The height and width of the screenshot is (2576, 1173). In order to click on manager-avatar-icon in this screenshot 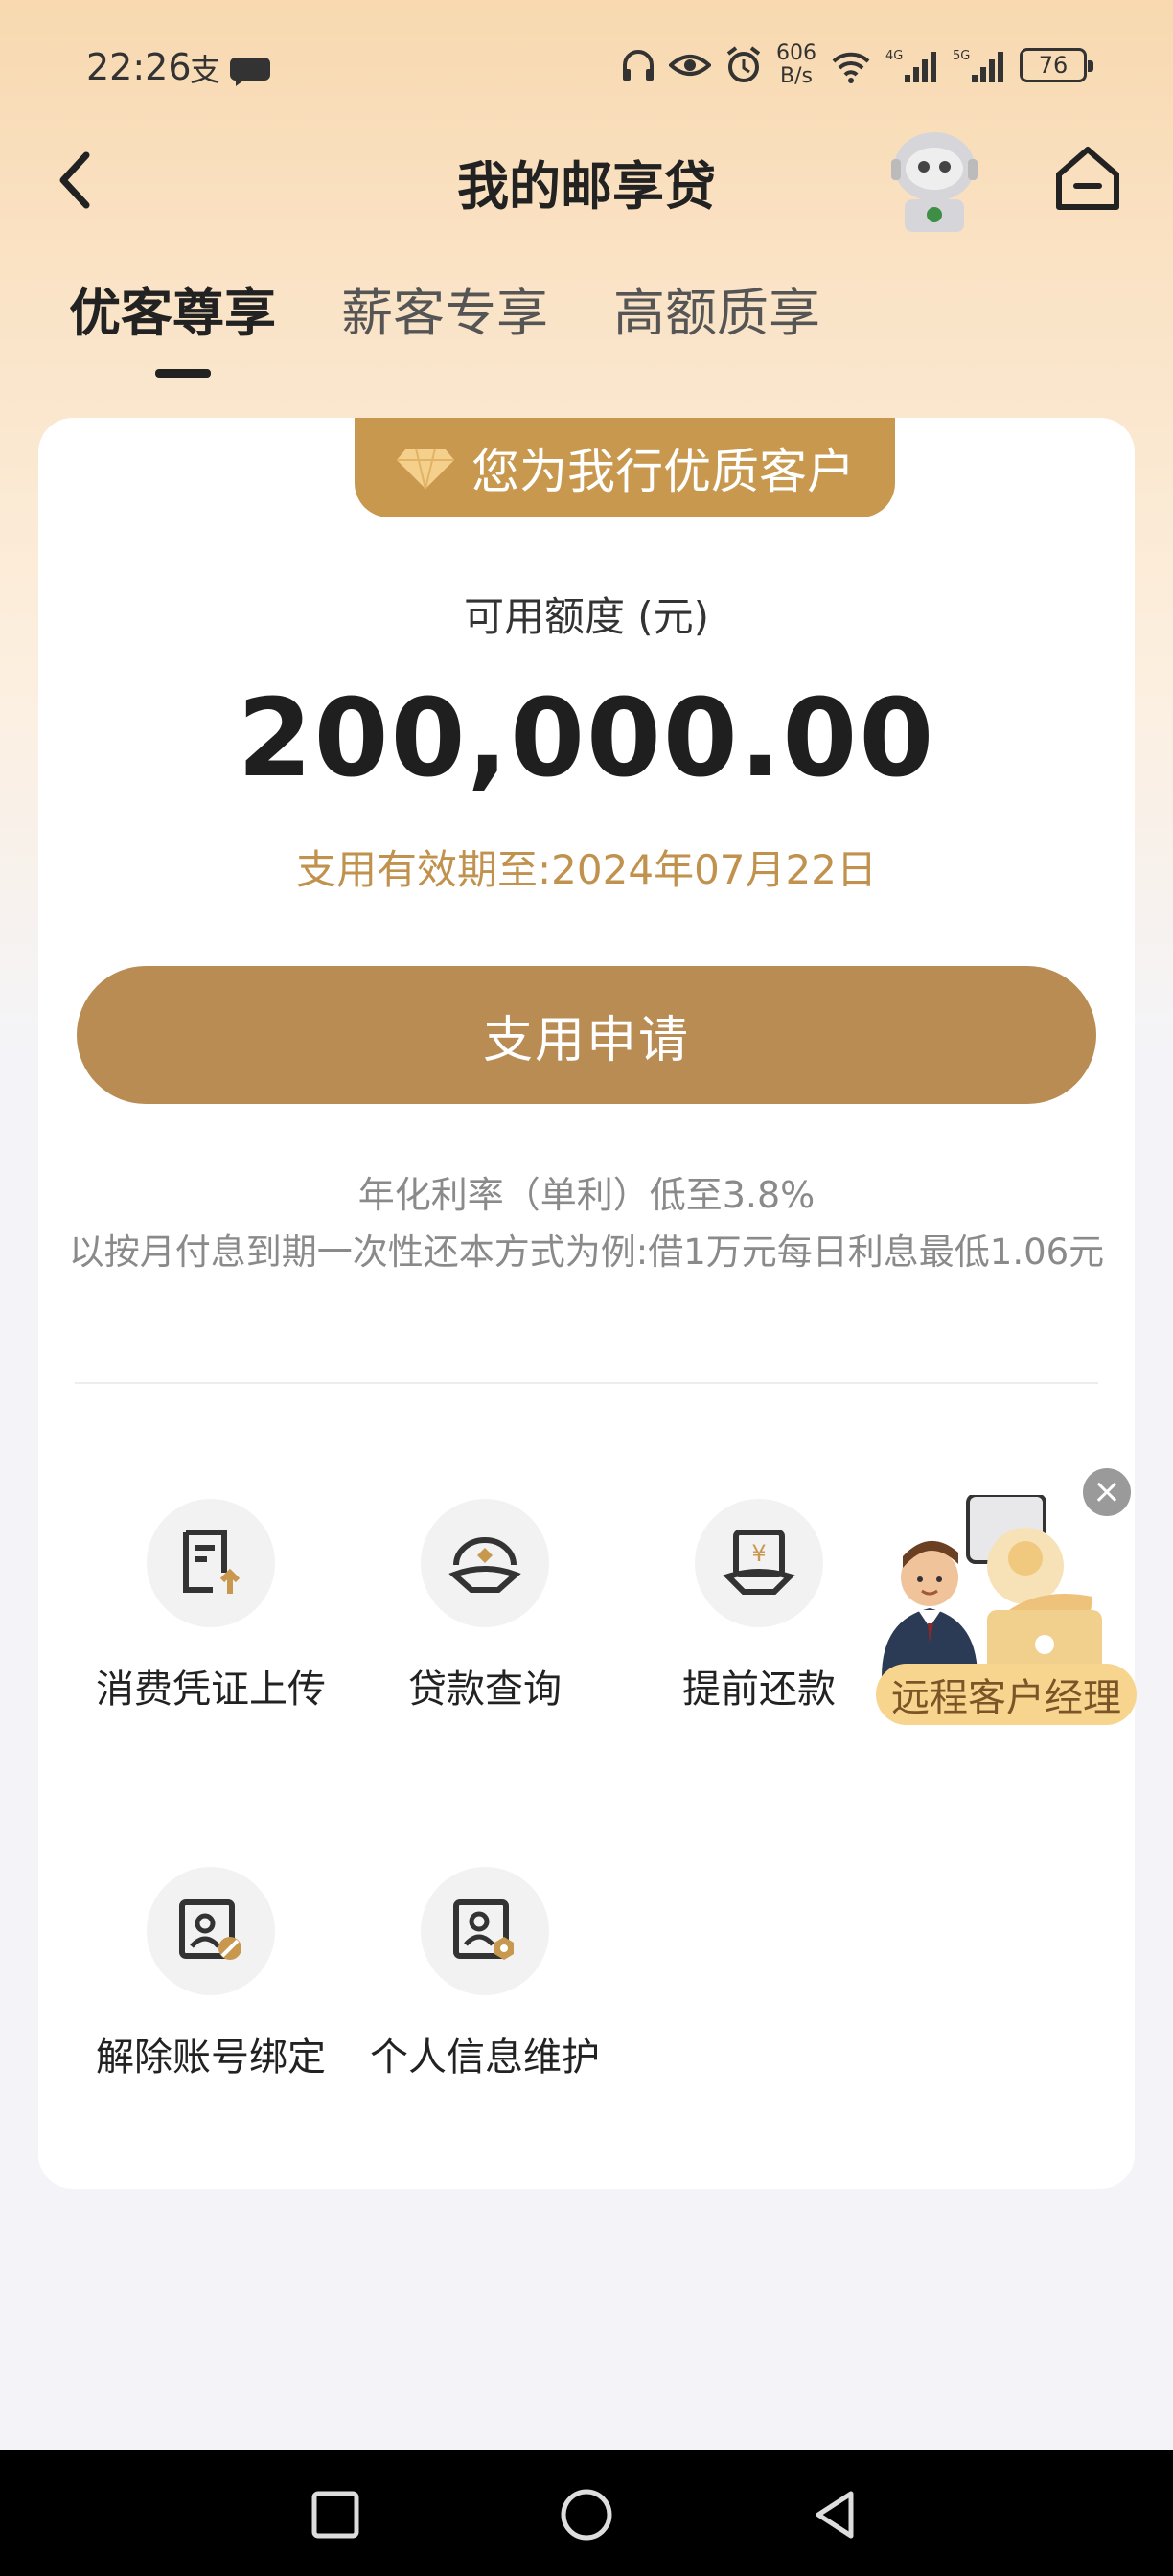, I will do `click(992, 1585)`.